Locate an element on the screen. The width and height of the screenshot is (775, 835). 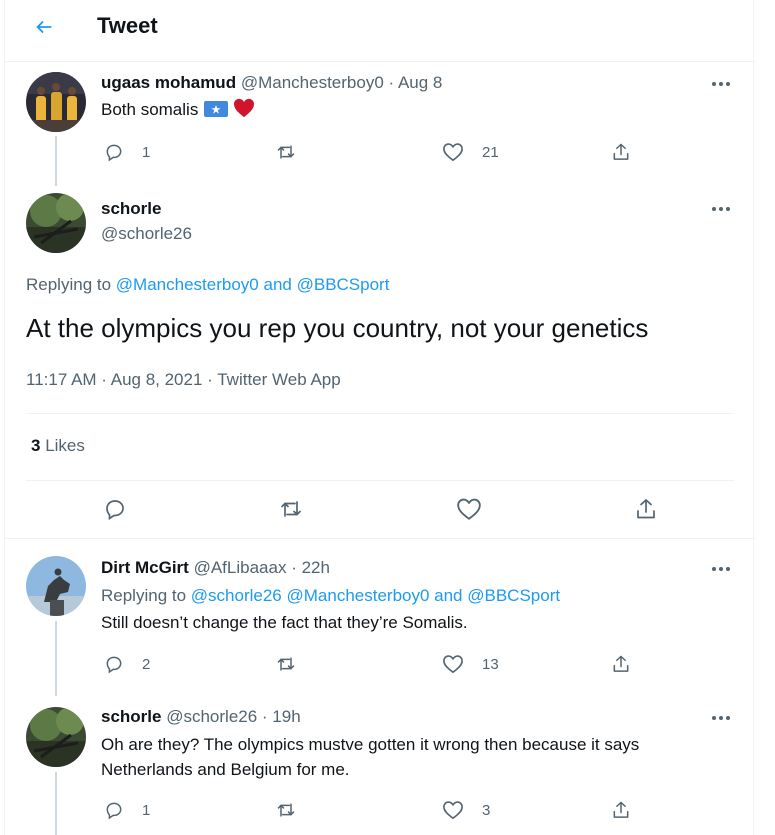
like-button: 3 is located at coordinates (466, 810).